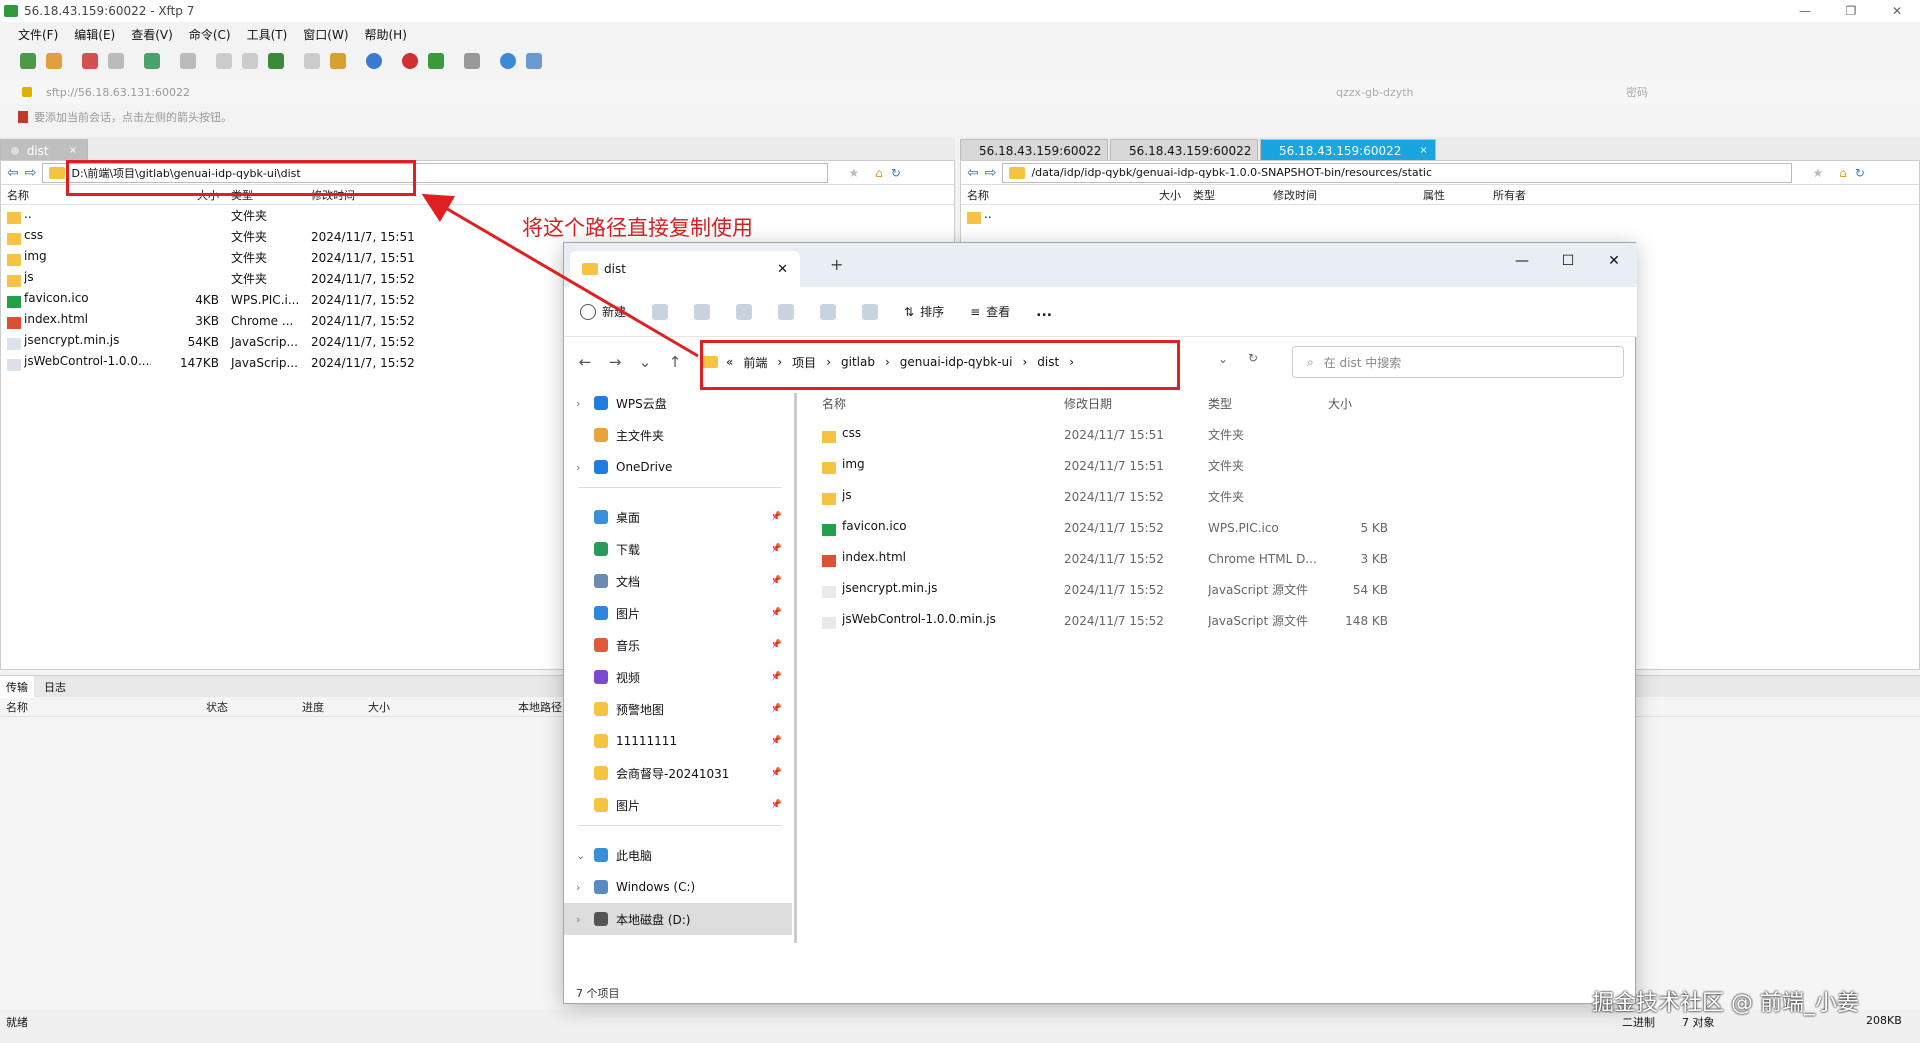 This screenshot has height=1043, width=1920. I want to click on annotation-text: 将这个路径直接复制使用, so click(637, 228).